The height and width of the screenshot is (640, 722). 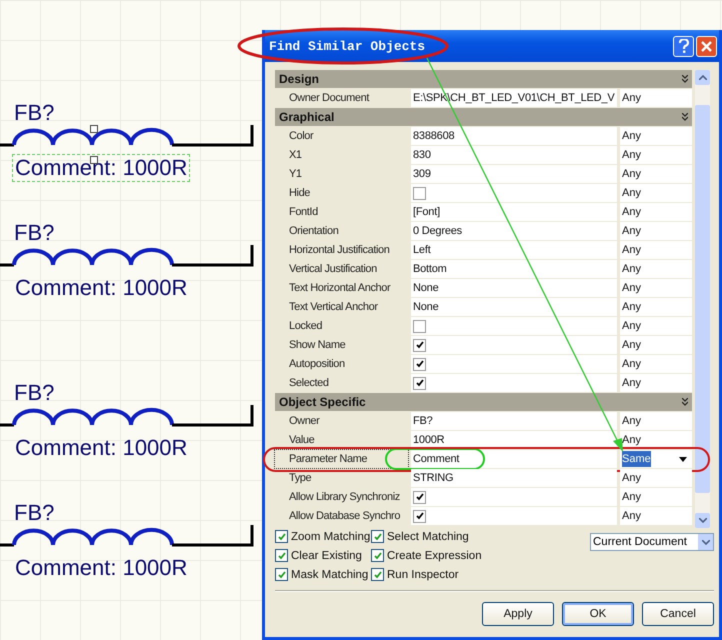 I want to click on scroll-down-icon, so click(x=702, y=520).